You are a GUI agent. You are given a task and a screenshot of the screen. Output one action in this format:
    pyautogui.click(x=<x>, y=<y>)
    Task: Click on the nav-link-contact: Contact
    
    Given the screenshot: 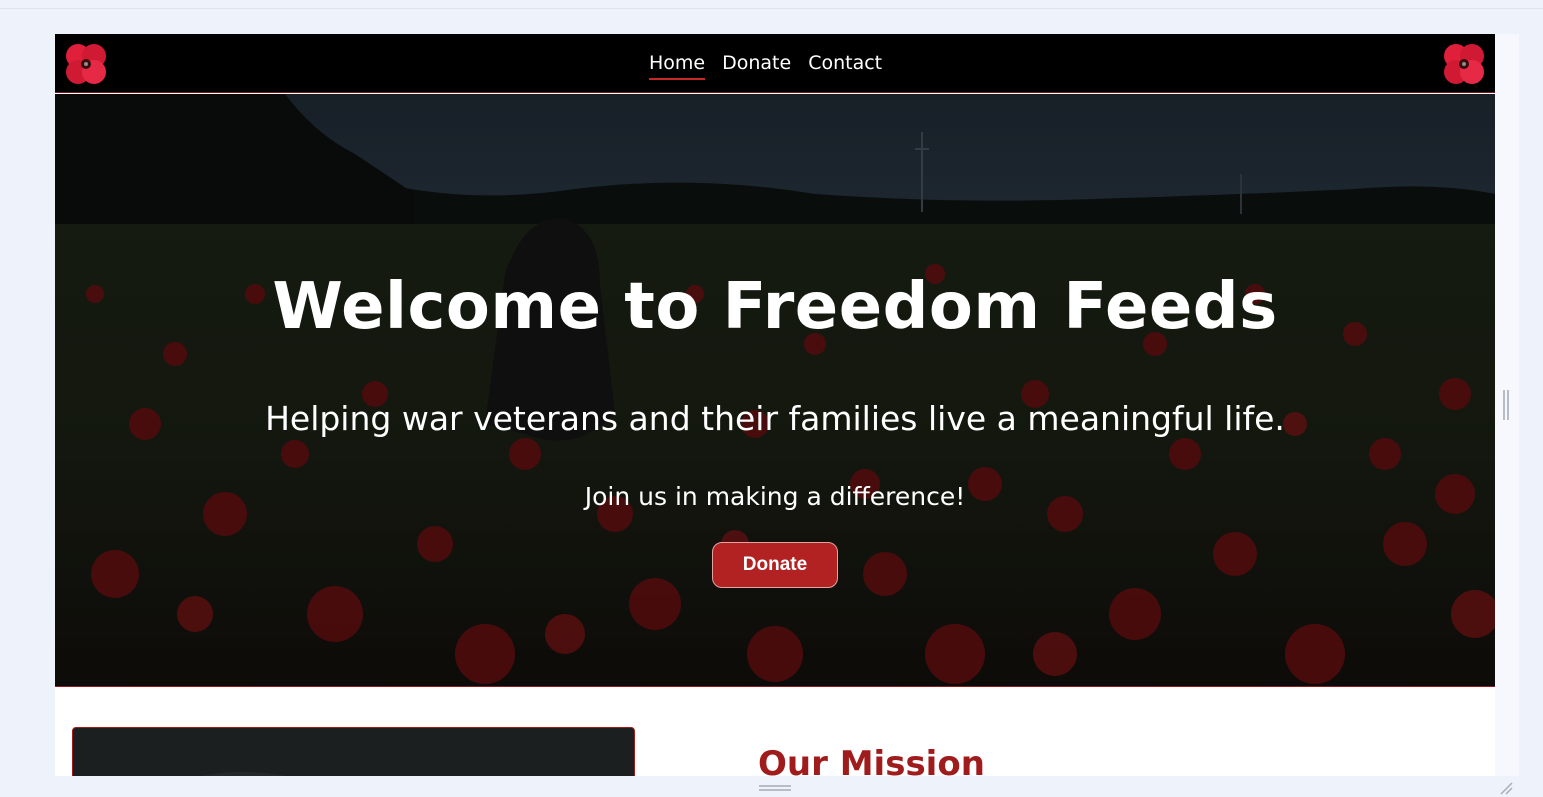 What is the action you would take?
    pyautogui.click(x=845, y=65)
    